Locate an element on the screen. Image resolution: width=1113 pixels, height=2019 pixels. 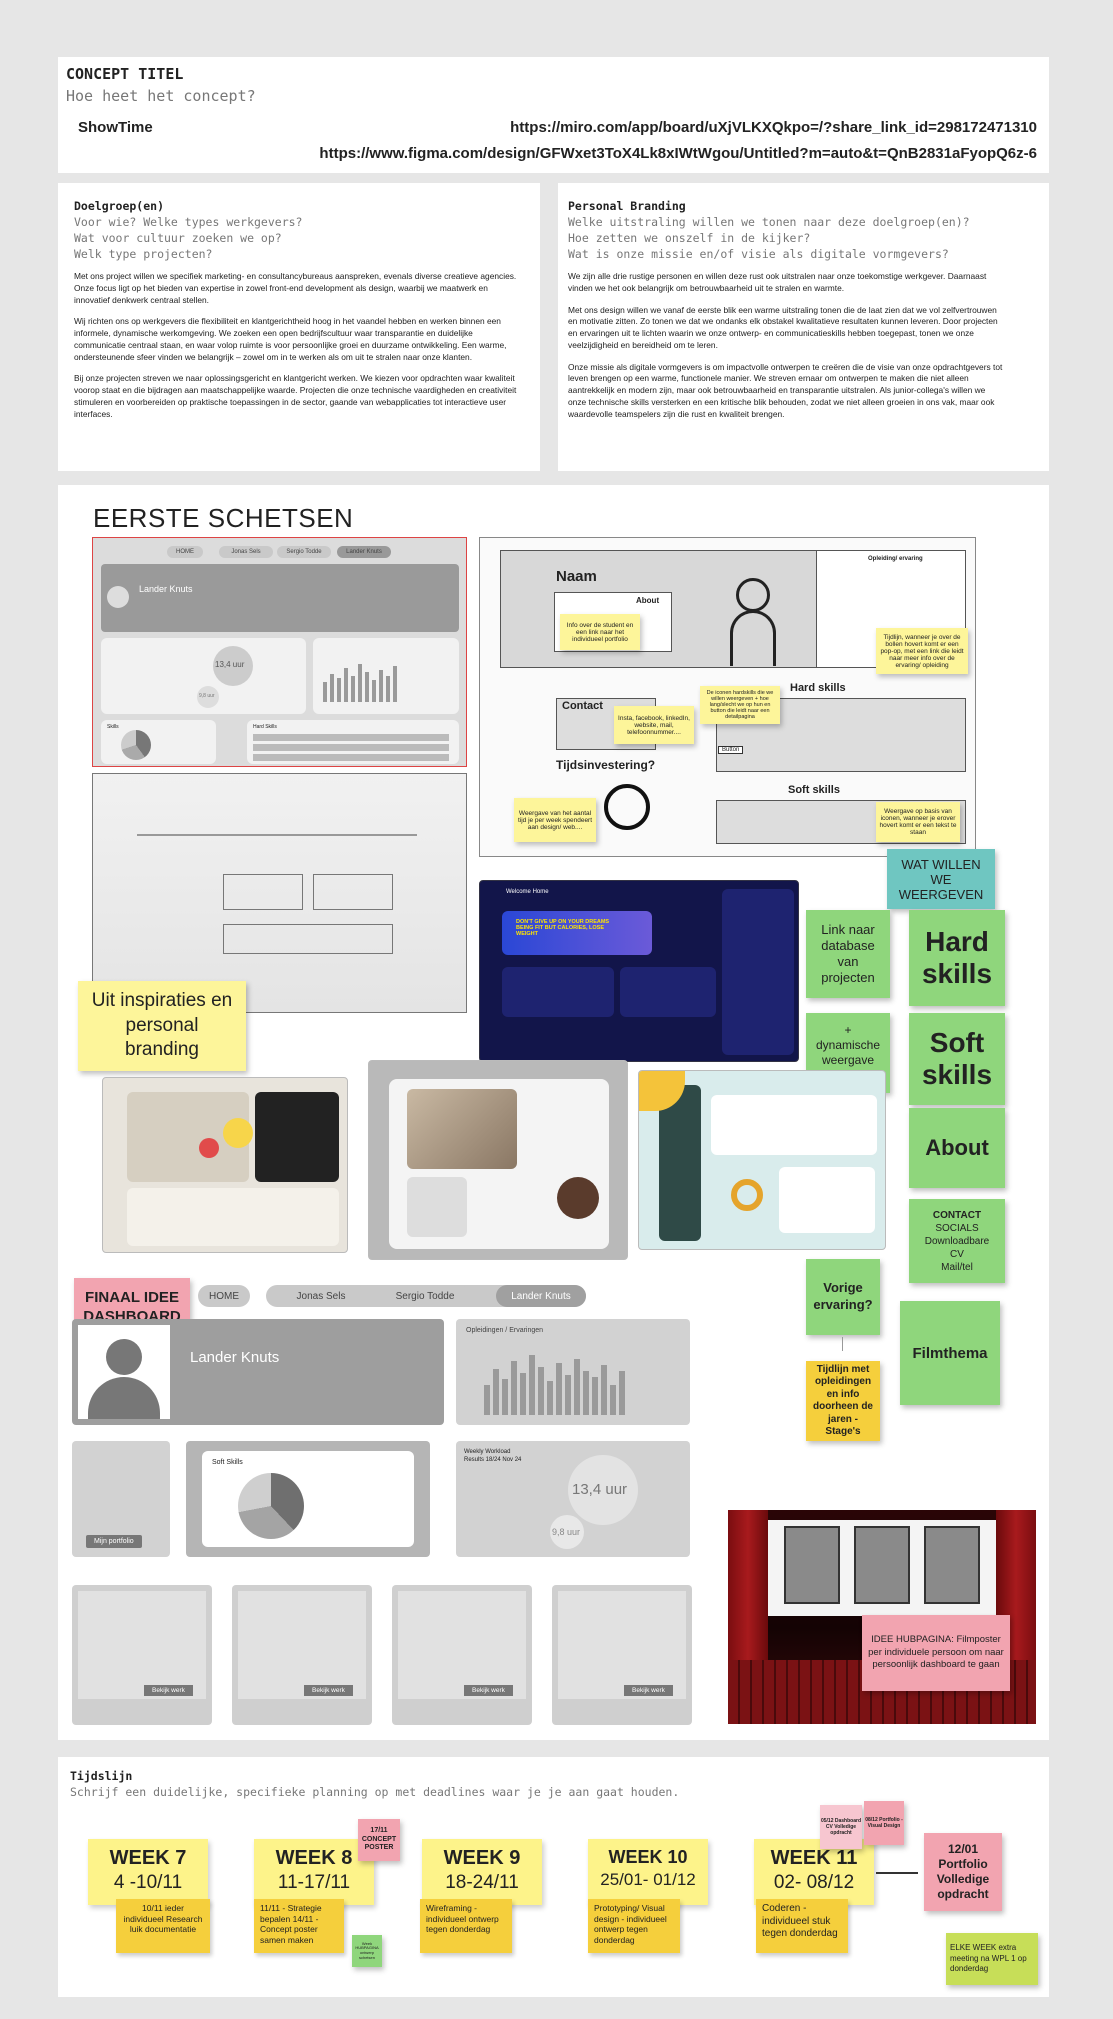
concept-title: CONCEPT TITEL is located at coordinates (125, 74).